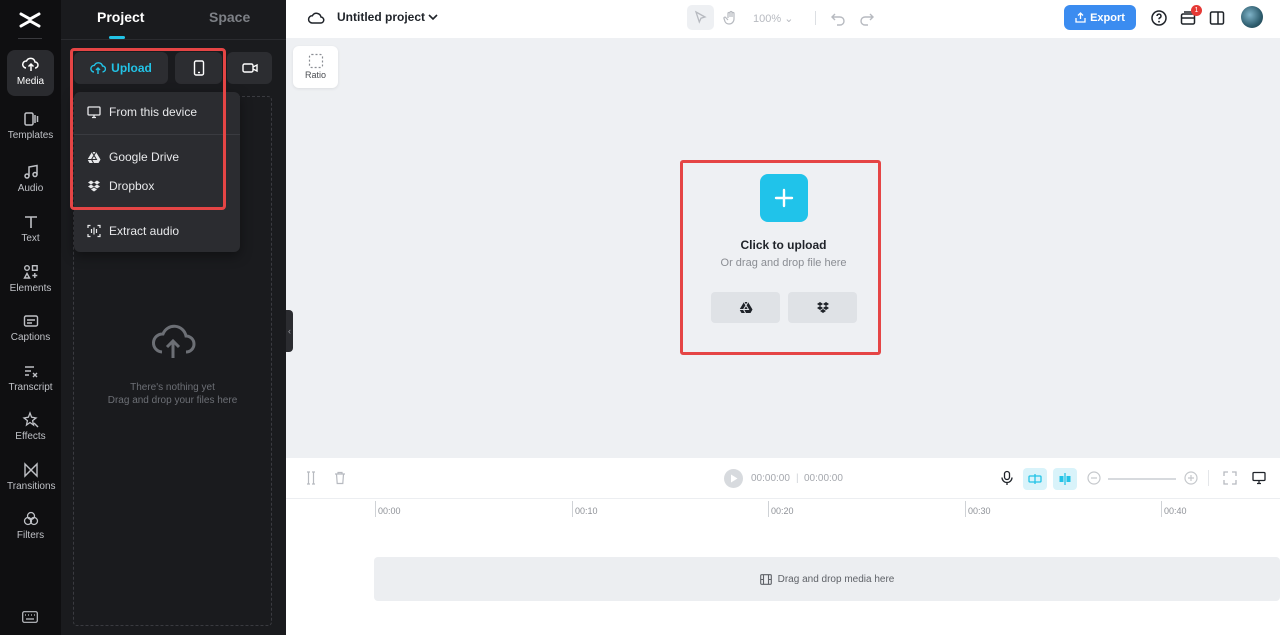  Describe the element at coordinates (31, 486) in the screenshot. I see `rail-label: Transitions` at that location.